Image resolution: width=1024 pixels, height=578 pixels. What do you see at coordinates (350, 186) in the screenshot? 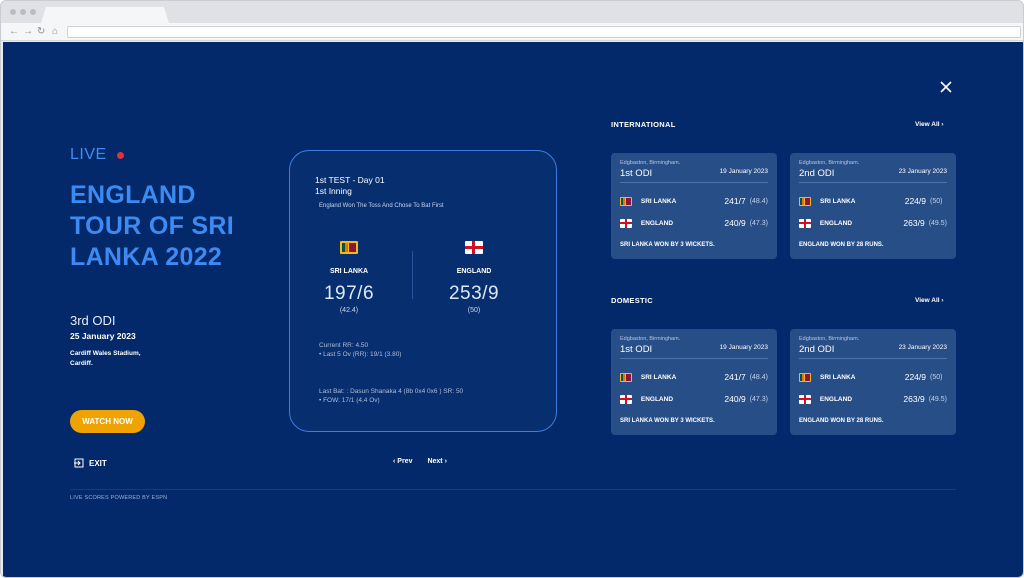
I see `score-card-title: 1st TEST - Day 01 1st Inning` at bounding box center [350, 186].